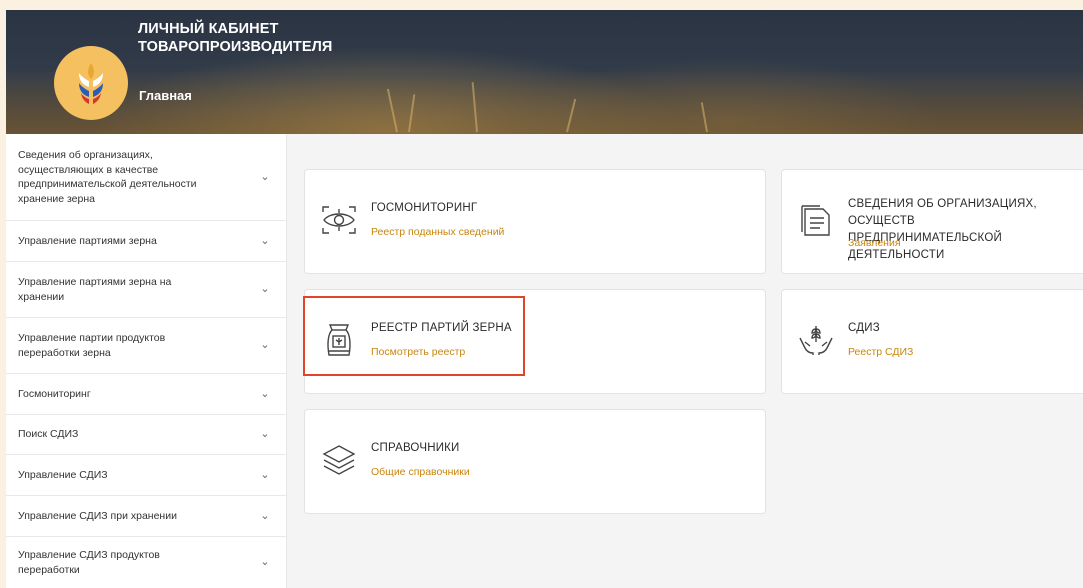 The height and width of the screenshot is (588, 1083). What do you see at coordinates (208, 29) in the screenshot?
I see `cabinet-title-line1: ЛИЧНЫЙ КАБИНЕТ` at bounding box center [208, 29].